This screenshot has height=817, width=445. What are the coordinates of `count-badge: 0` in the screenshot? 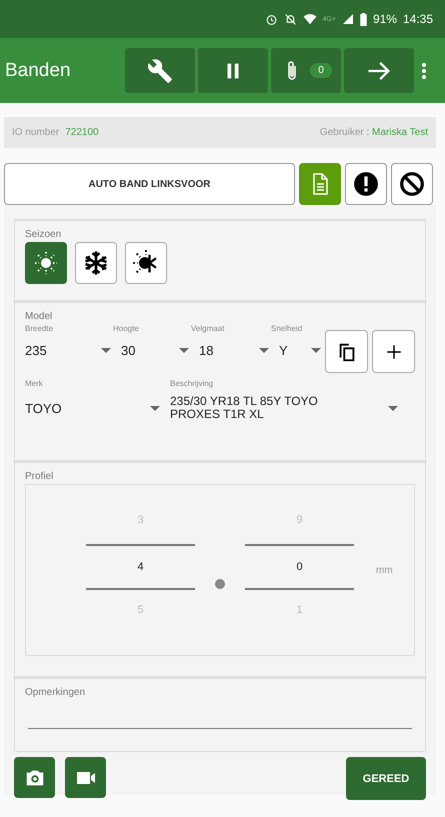 It's located at (321, 70).